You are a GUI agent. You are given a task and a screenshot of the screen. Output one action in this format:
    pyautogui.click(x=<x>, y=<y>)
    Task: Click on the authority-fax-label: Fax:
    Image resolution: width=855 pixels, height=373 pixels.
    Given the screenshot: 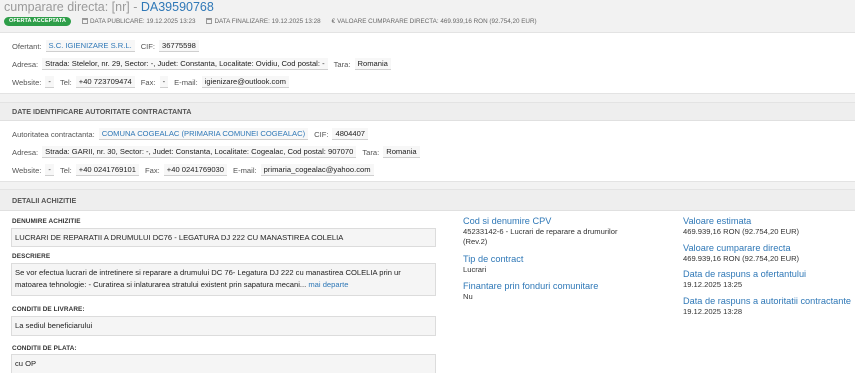 What is the action you would take?
    pyautogui.click(x=152, y=170)
    